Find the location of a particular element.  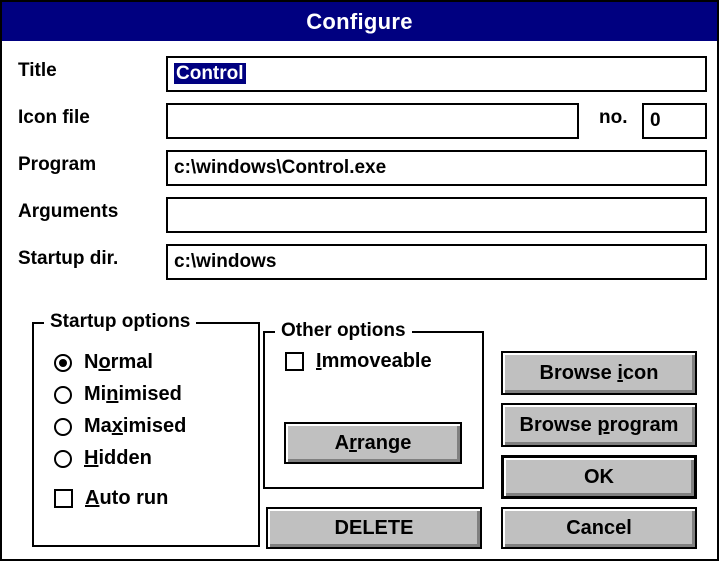

auto-run-box is located at coordinates (63, 498).